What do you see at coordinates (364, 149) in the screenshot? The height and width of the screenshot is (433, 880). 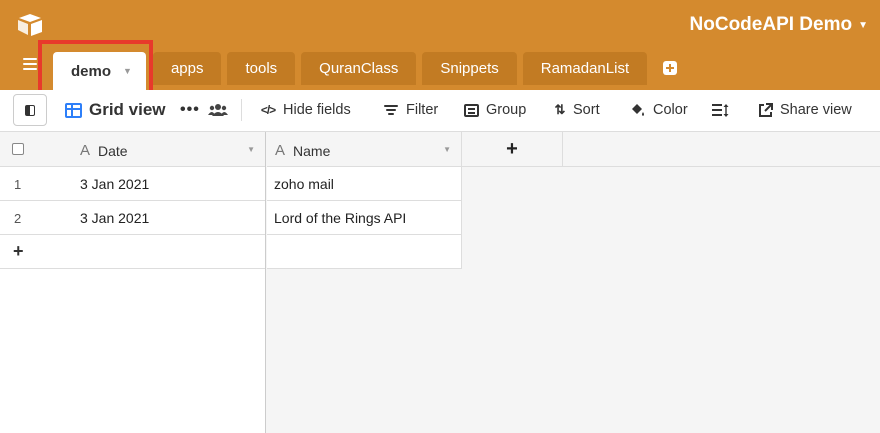 I see `column-header-name: A Name ▼` at bounding box center [364, 149].